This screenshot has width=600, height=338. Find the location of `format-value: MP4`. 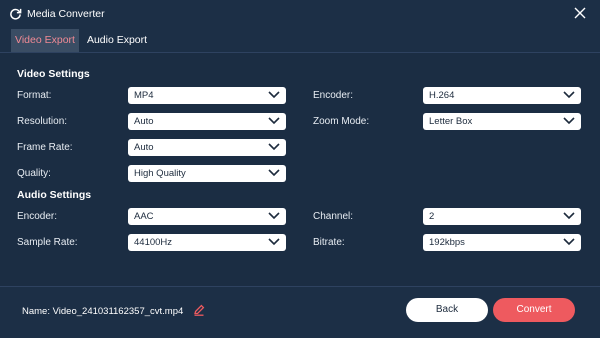

format-value: MP4 is located at coordinates (144, 95).